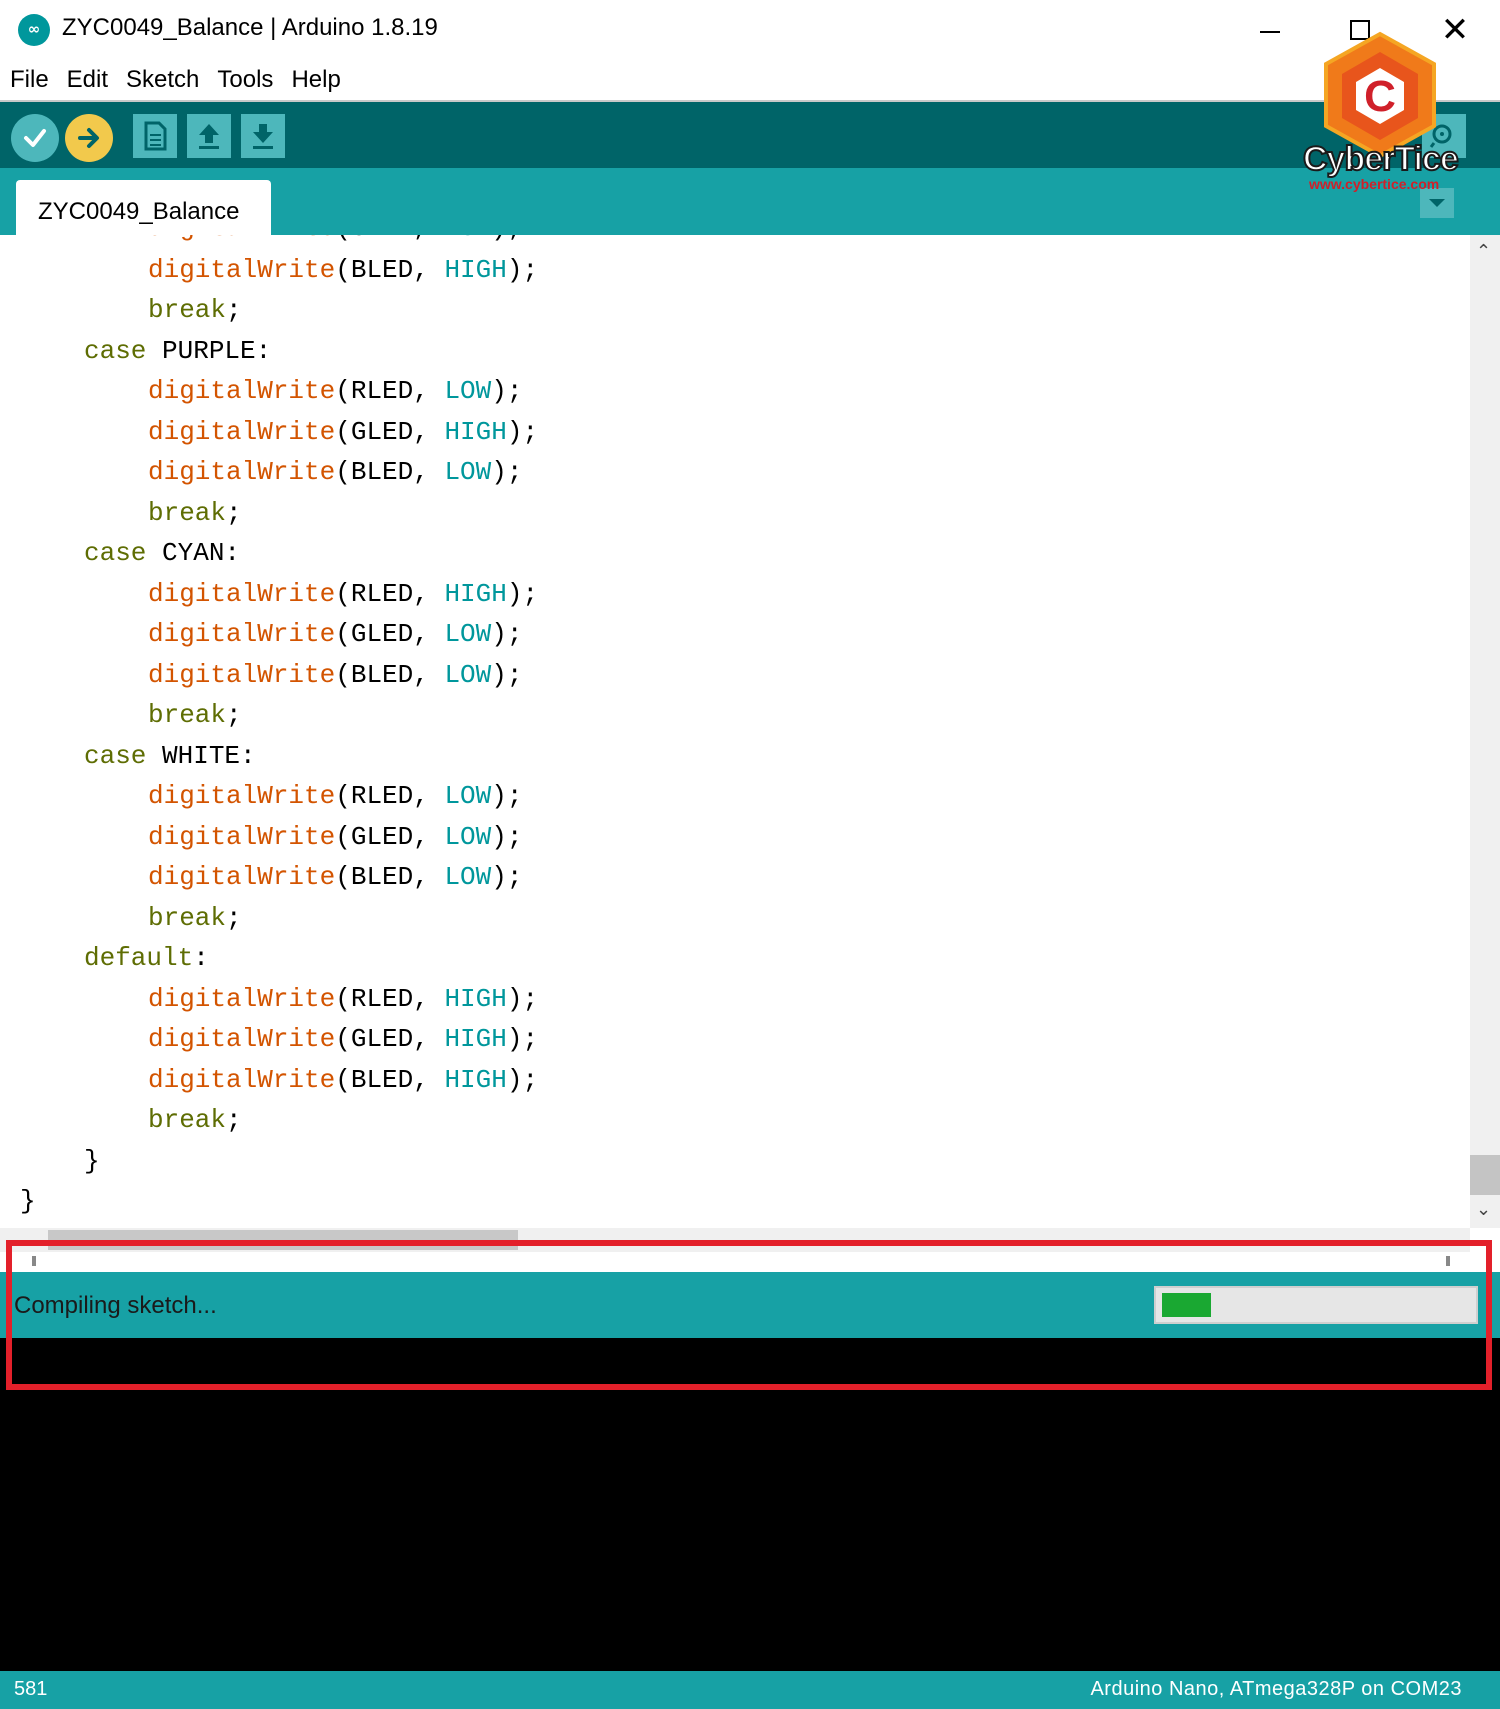 The width and height of the screenshot is (1500, 1709). I want to click on upload-button, so click(89, 138).